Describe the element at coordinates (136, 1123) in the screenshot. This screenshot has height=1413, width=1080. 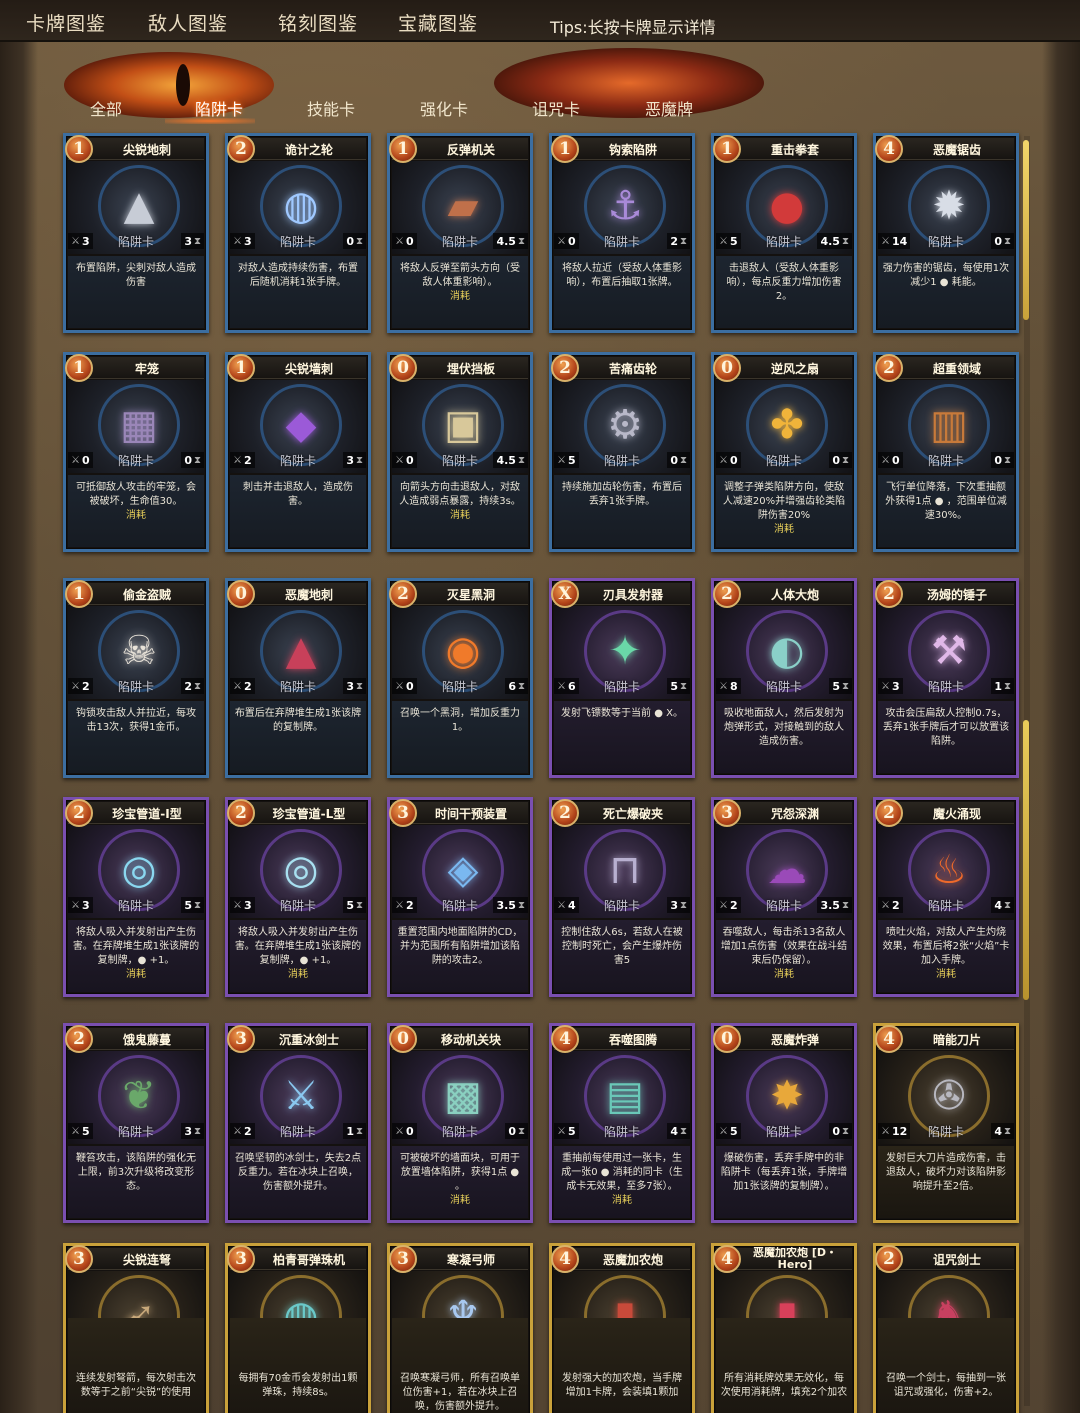
I see `trap-card: 2 饿鬼藤蔓 ❦ 陷阱卡 ⚔ 5 3 ⧗ 鞭笞攻击，该陷阱的强化无上限，前3次升级将改变形态。` at that location.